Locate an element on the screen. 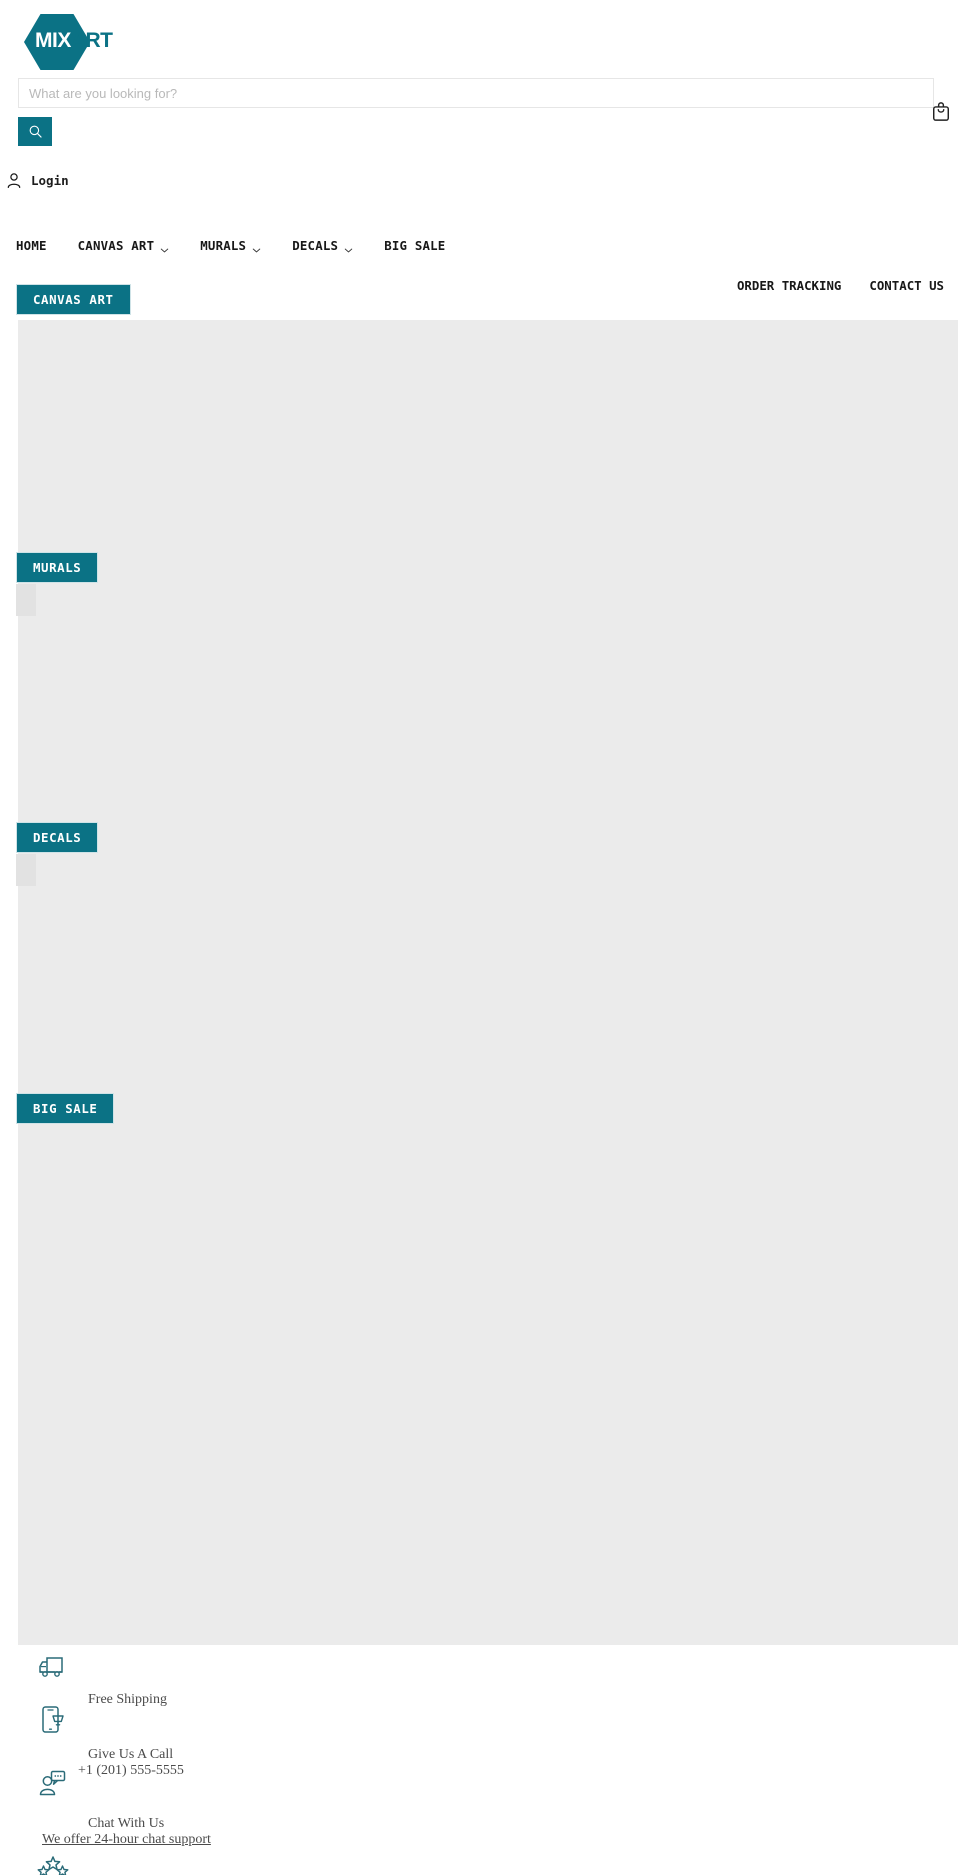 This screenshot has width=960, height=1875. search-submit-button is located at coordinates (35, 131).